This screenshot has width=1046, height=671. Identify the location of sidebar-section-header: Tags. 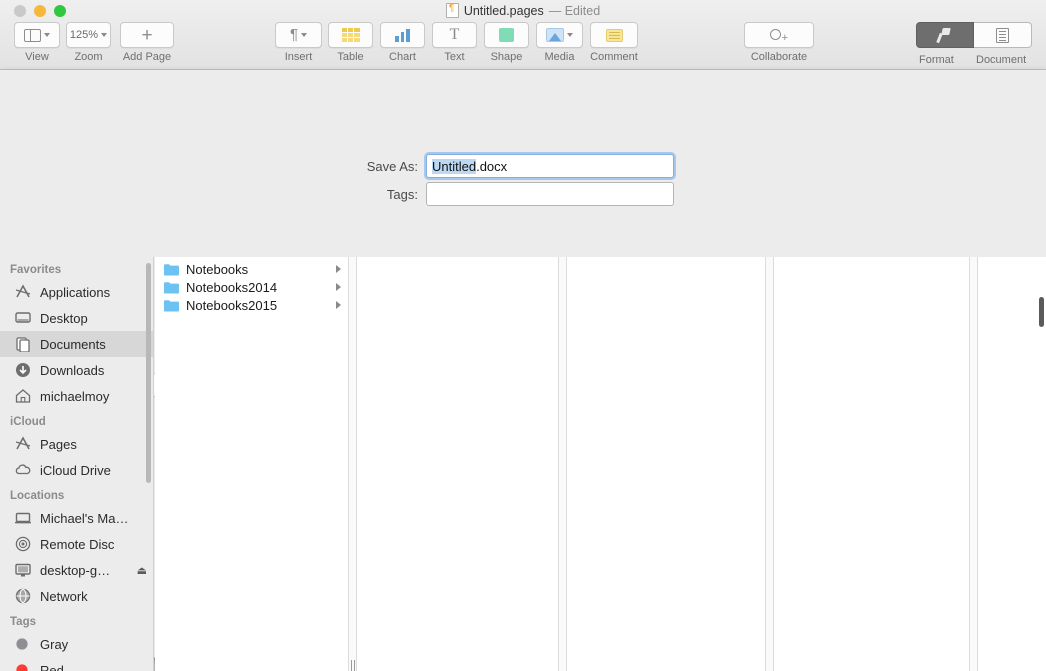
(23, 622).